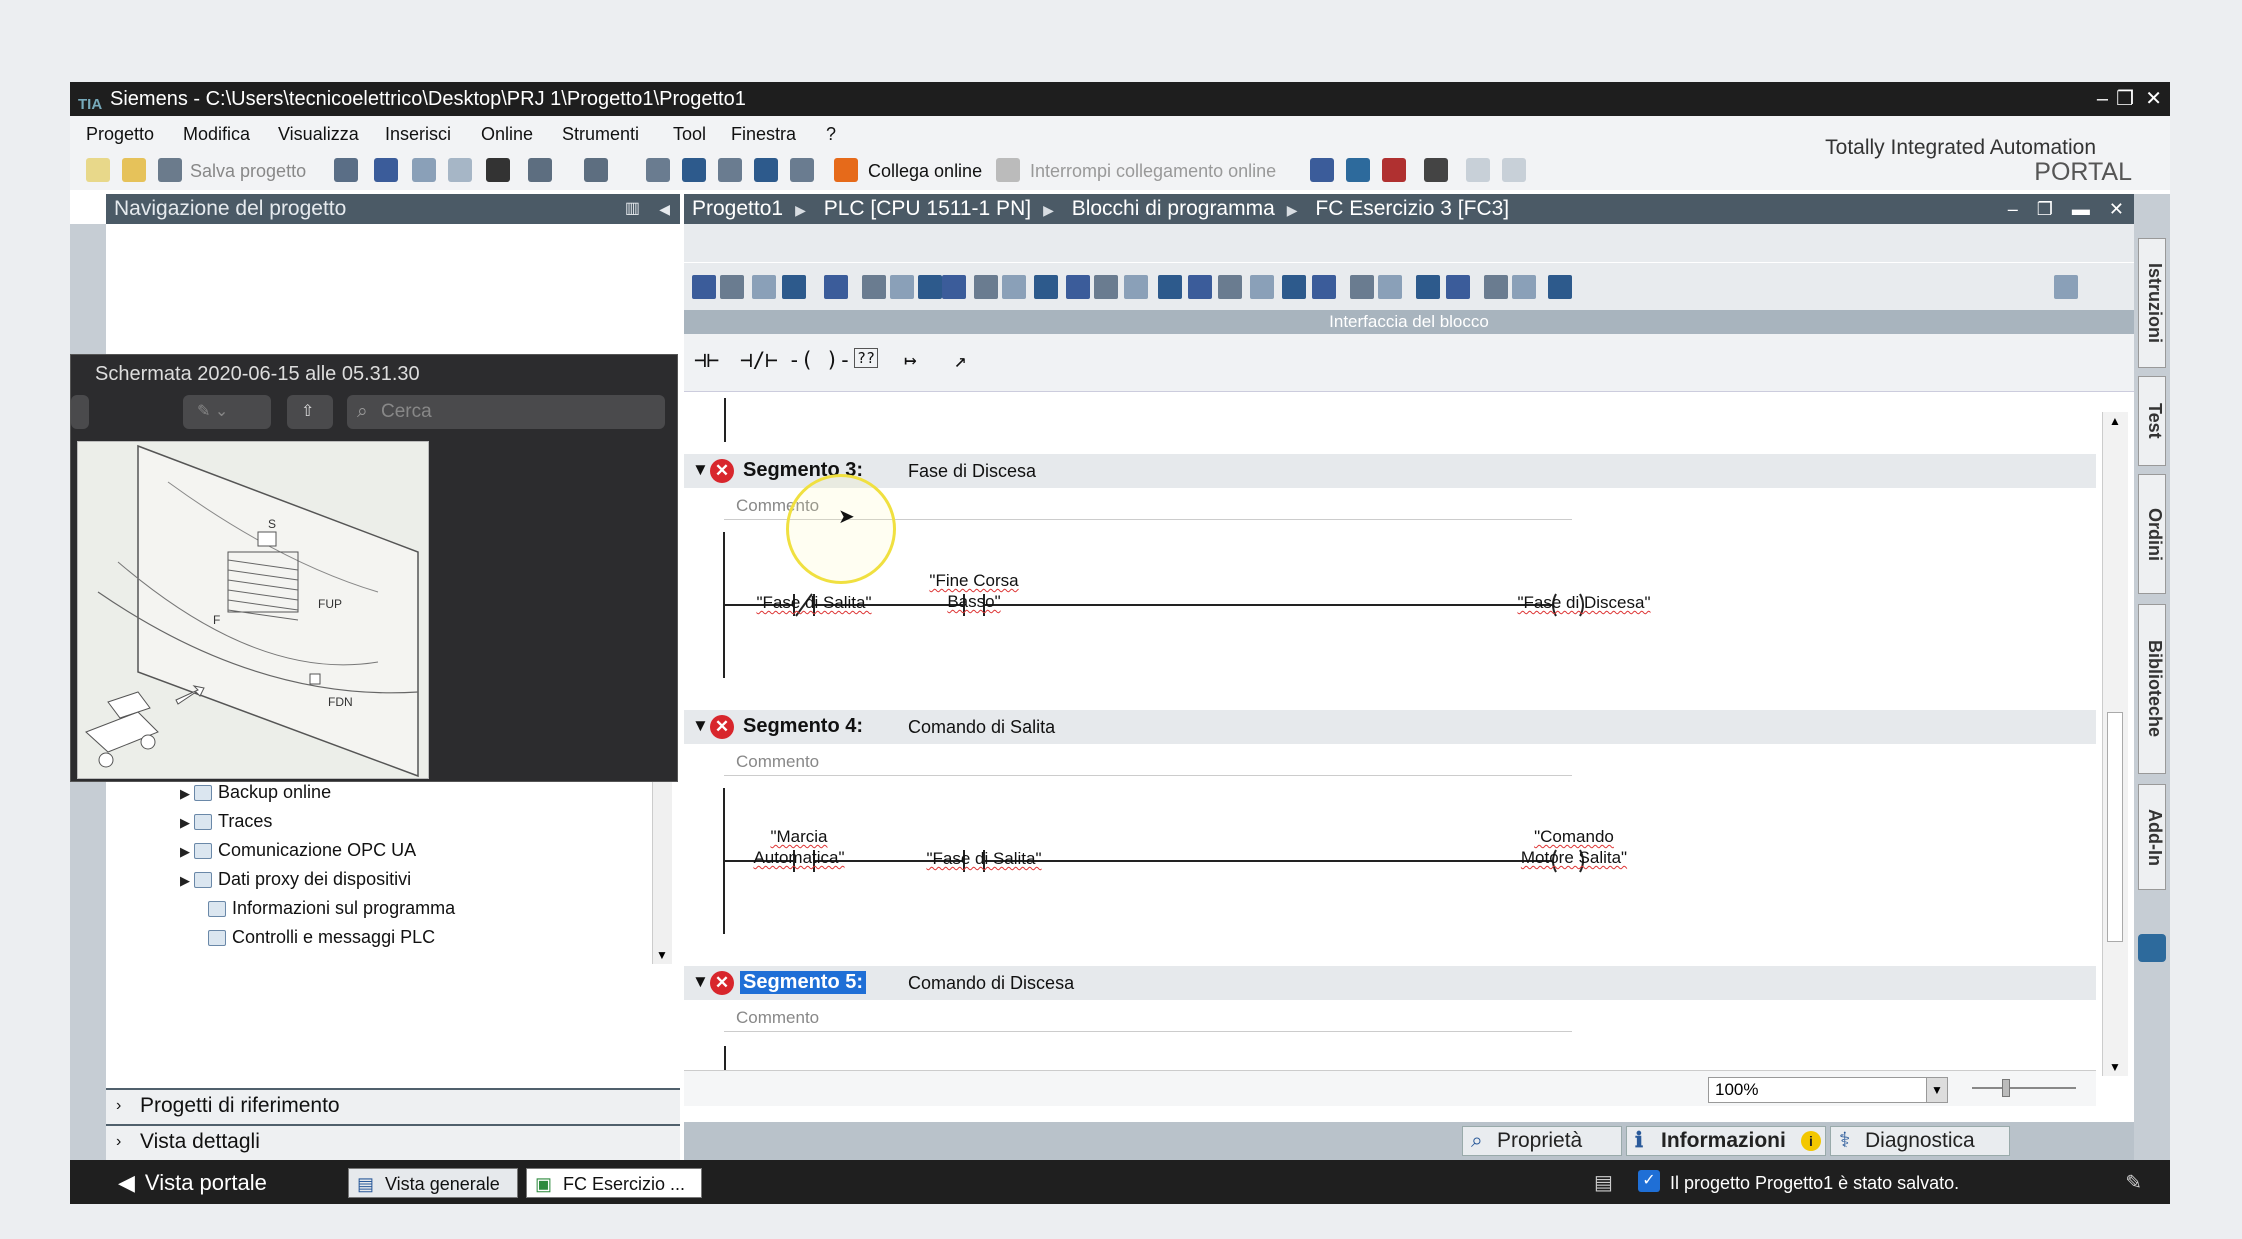 The width and height of the screenshot is (2242, 1239). What do you see at coordinates (2013, 209) in the screenshot?
I see `editor-minimize-icon: –` at bounding box center [2013, 209].